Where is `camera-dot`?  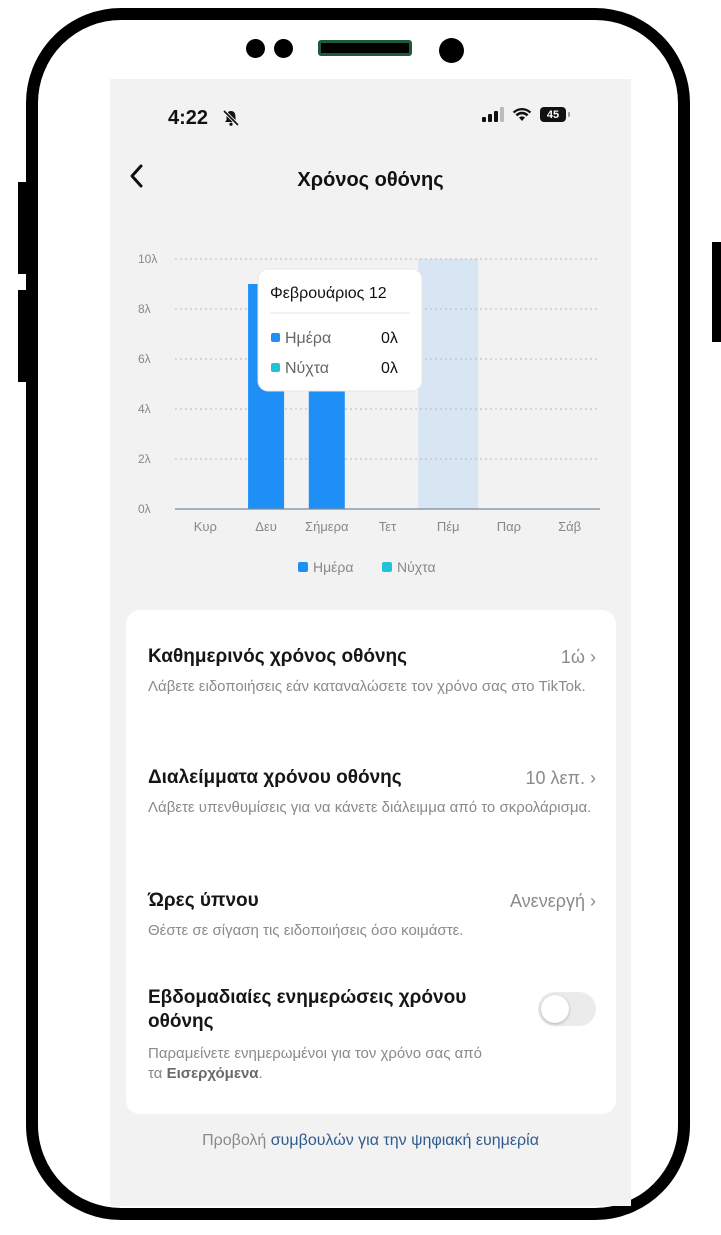 camera-dot is located at coordinates (255, 48).